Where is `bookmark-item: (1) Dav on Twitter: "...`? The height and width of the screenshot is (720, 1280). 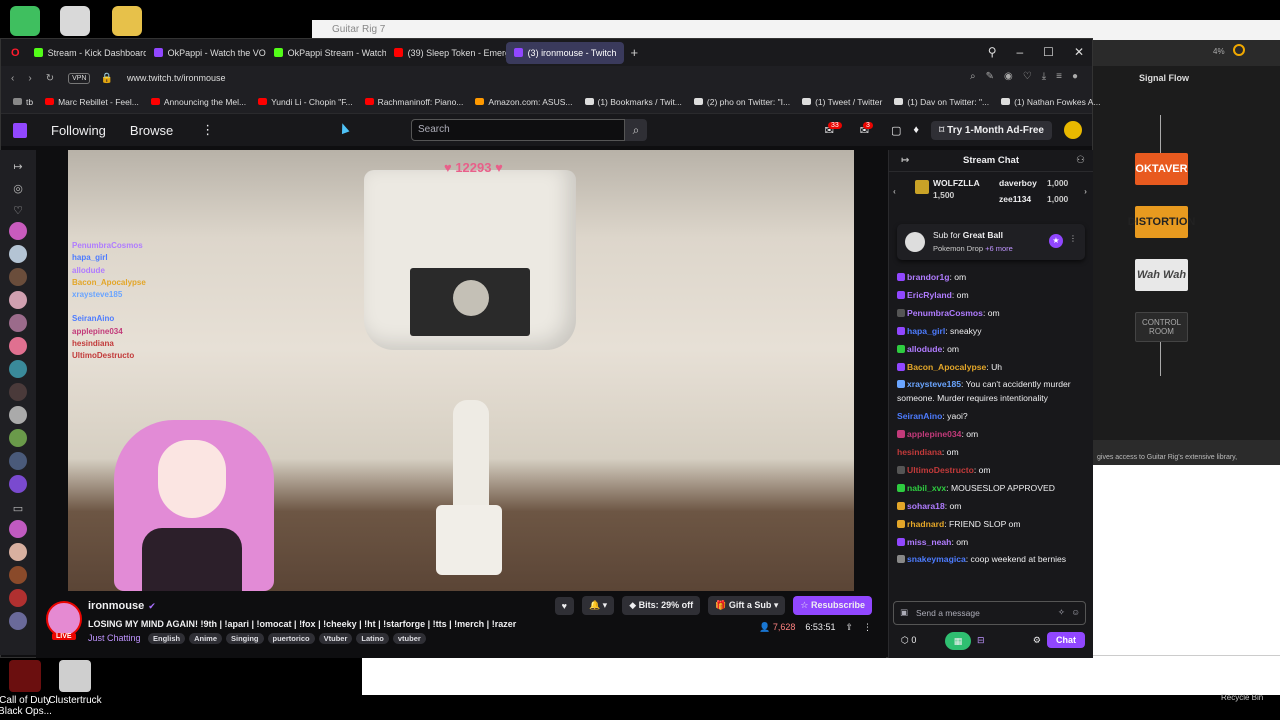
bookmark-item: (1) Dav on Twitter: "... is located at coordinates (941, 102).